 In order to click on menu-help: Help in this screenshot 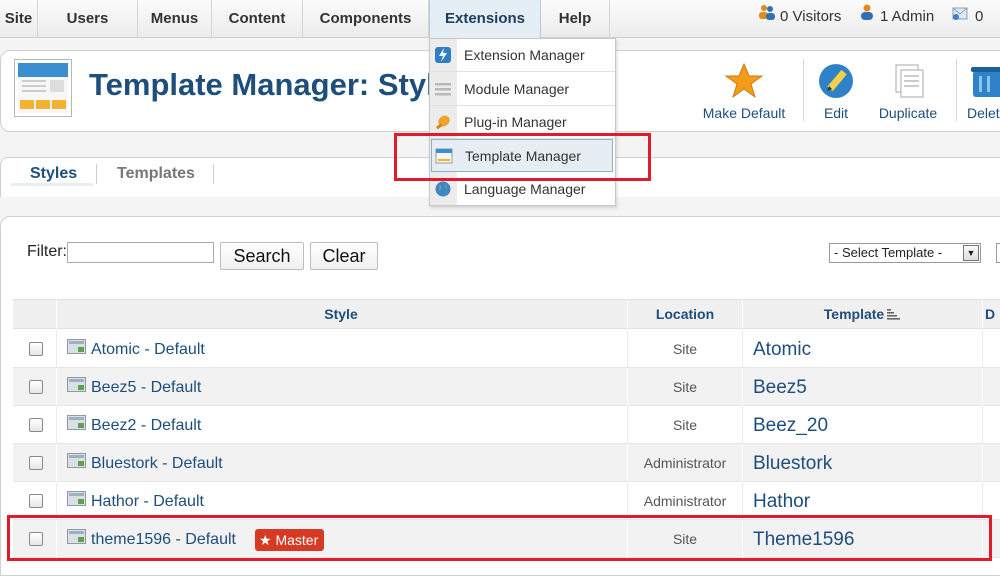, I will do `click(575, 19)`.